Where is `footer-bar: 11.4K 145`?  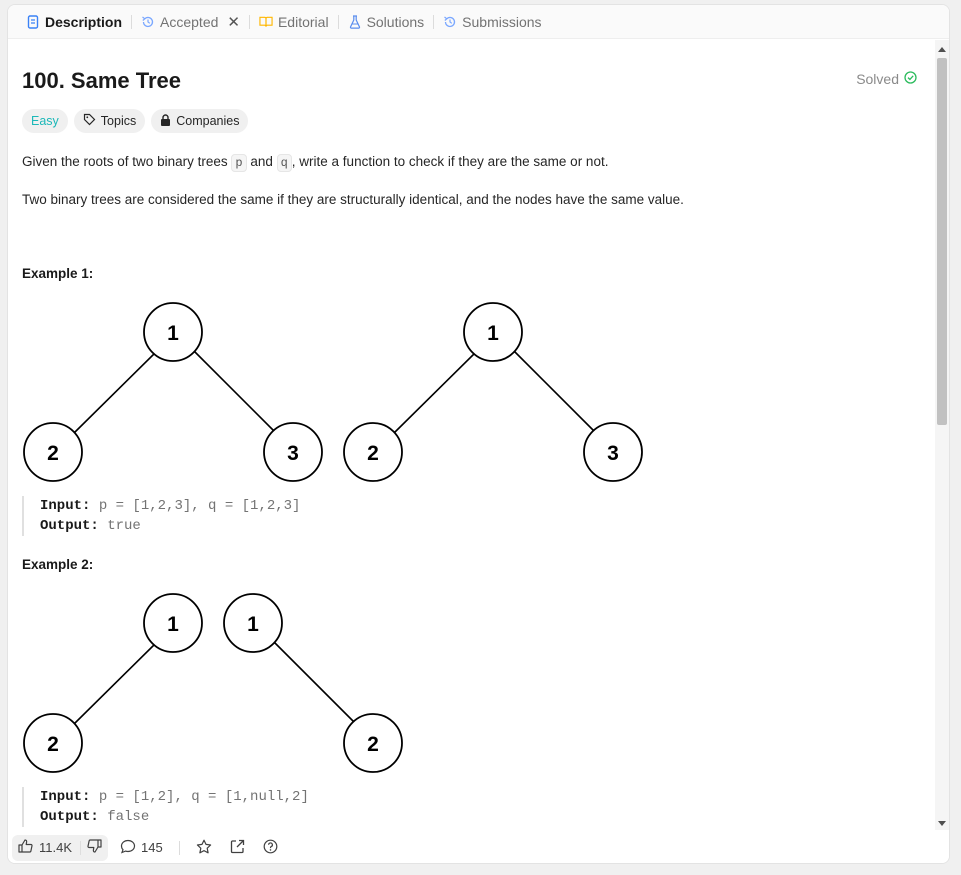 footer-bar: 11.4K 145 is located at coordinates (478, 846).